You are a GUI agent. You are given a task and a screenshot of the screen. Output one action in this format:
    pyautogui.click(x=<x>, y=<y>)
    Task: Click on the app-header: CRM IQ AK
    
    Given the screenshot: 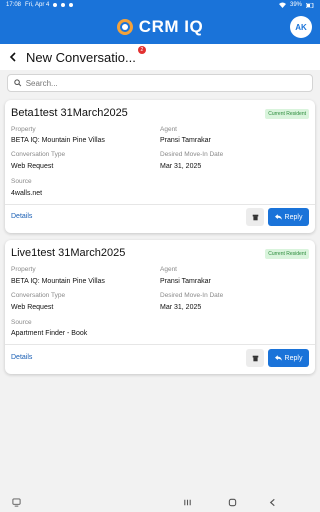 What is the action you would take?
    pyautogui.click(x=160, y=27)
    